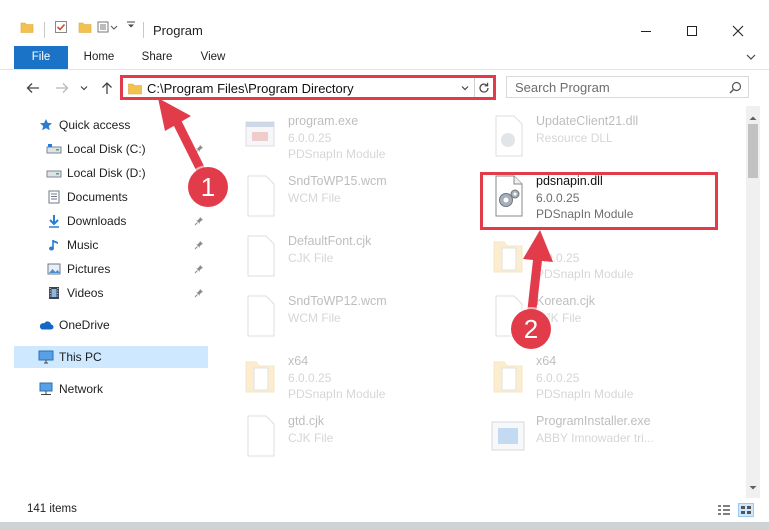 Image resolution: width=769 pixels, height=530 pixels. I want to click on status-bar: 141 items, so click(384, 511).